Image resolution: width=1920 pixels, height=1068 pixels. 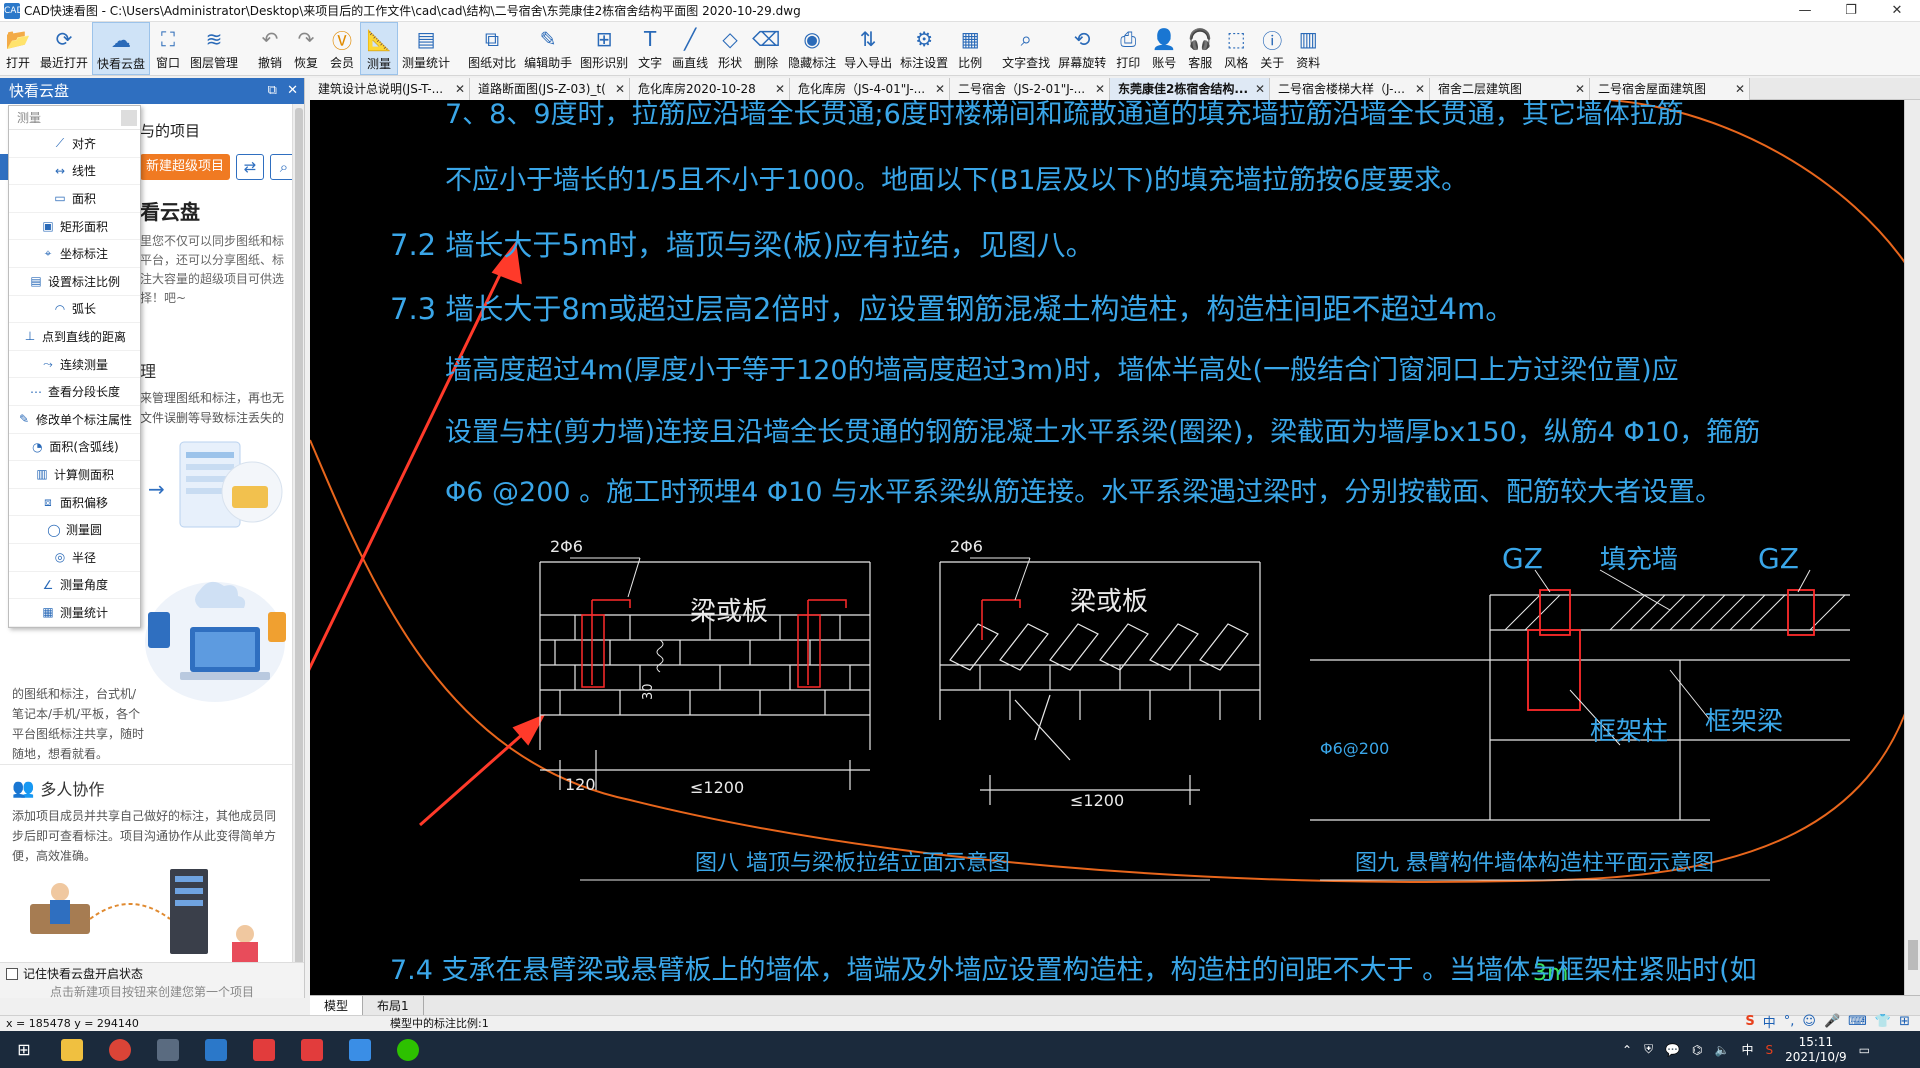 What do you see at coordinates (1809, 1021) in the screenshot?
I see `ime-emoji-icon: ☺` at bounding box center [1809, 1021].